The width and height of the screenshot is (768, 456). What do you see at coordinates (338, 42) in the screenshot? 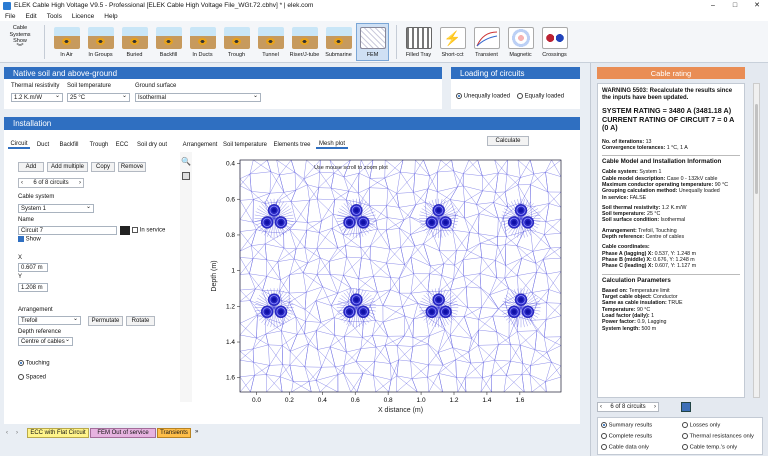
I see `submarine-button: Submarine` at bounding box center [338, 42].